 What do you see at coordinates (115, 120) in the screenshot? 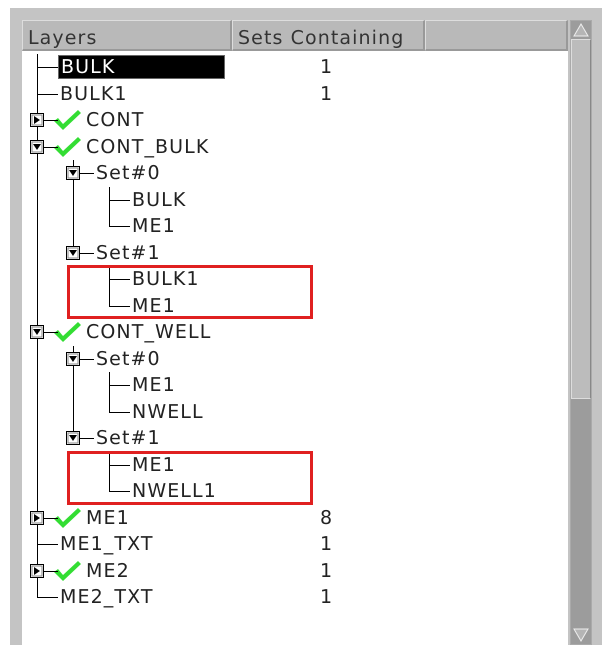
I see `layer-name: CONT` at bounding box center [115, 120].